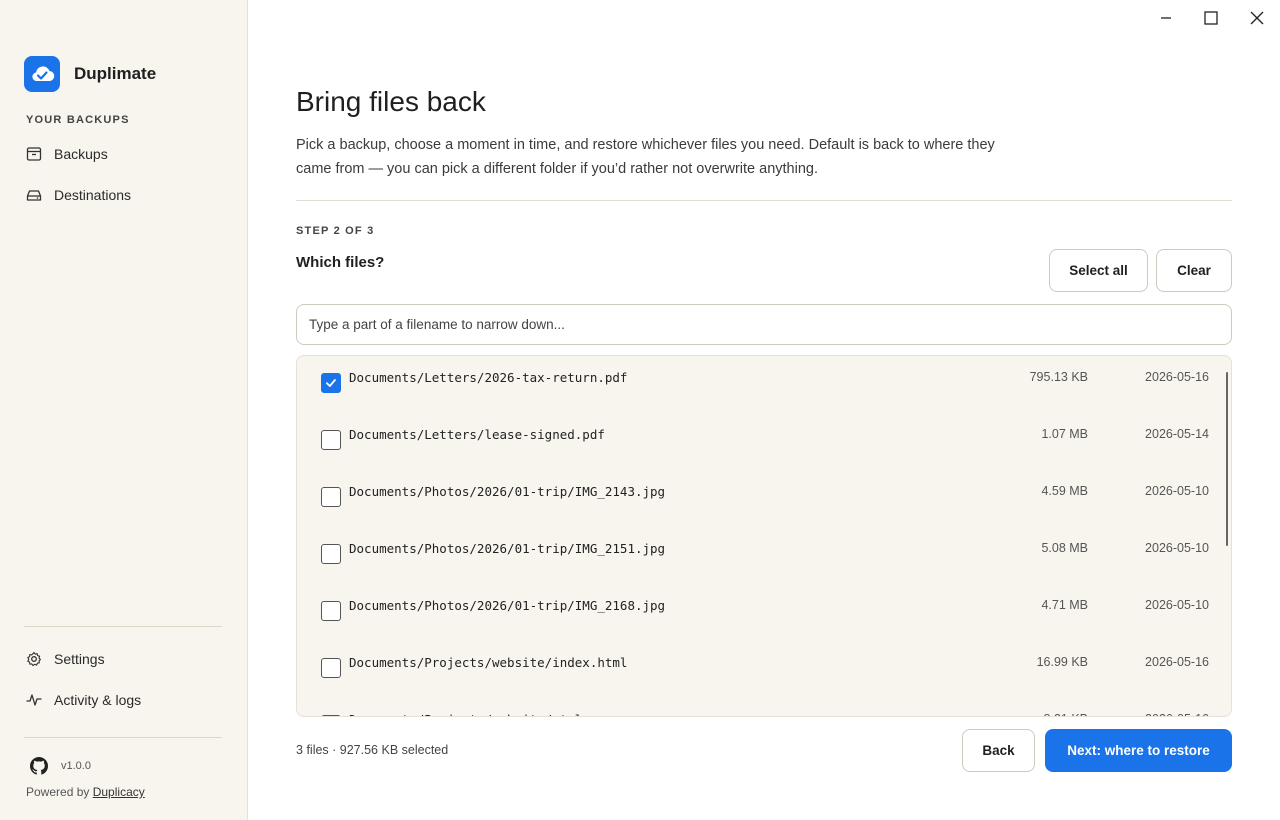 Image resolution: width=1280 pixels, height=820 pixels. I want to click on file-size: 4.59 MB, so click(1064, 491).